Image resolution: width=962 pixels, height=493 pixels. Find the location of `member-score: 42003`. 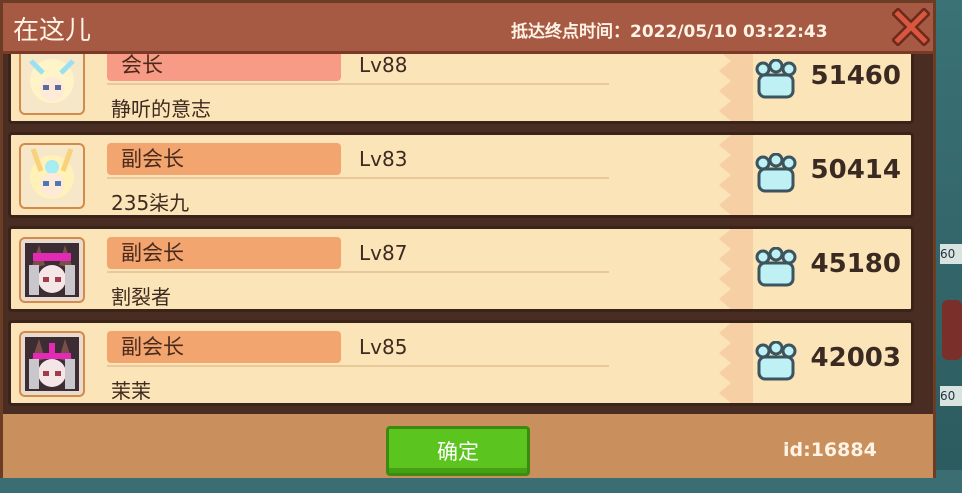

member-score: 42003 is located at coordinates (855, 358).